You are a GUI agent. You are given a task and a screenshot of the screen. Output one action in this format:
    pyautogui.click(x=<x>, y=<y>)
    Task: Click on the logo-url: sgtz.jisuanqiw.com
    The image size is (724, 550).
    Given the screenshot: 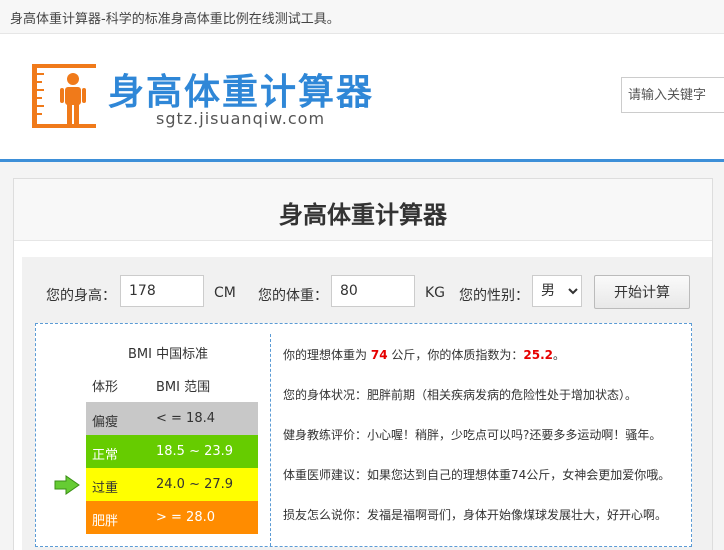 What is the action you would take?
    pyautogui.click(x=241, y=118)
    